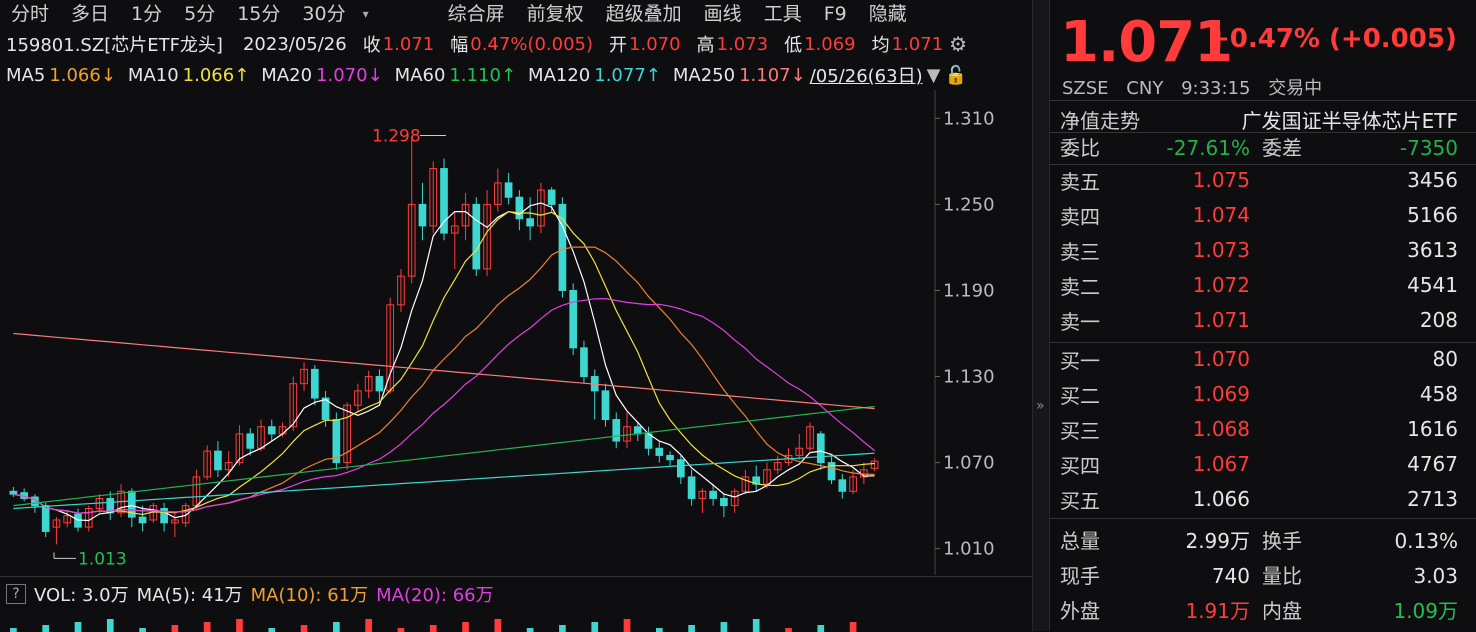  Describe the element at coordinates (1295, 88) in the screenshot. I see `trade-status: 交易中` at that location.